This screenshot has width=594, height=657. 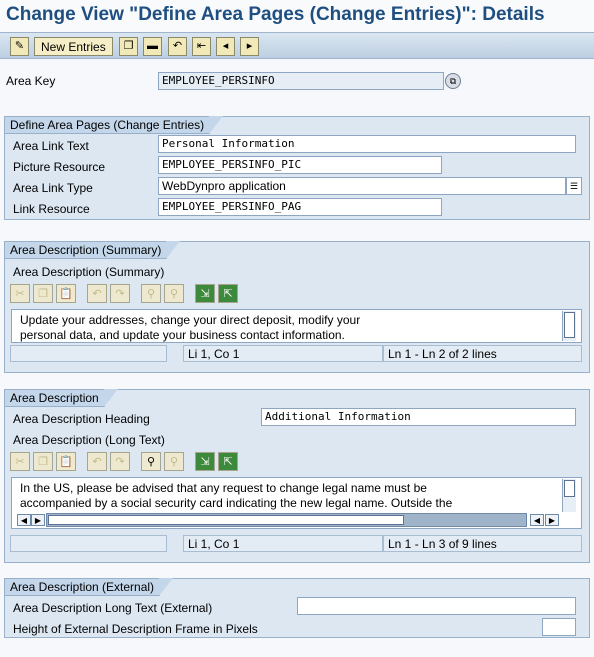 I want to click on link-resource-field: EMPLOYEE_PERSINFO_PAG, so click(x=300, y=207).